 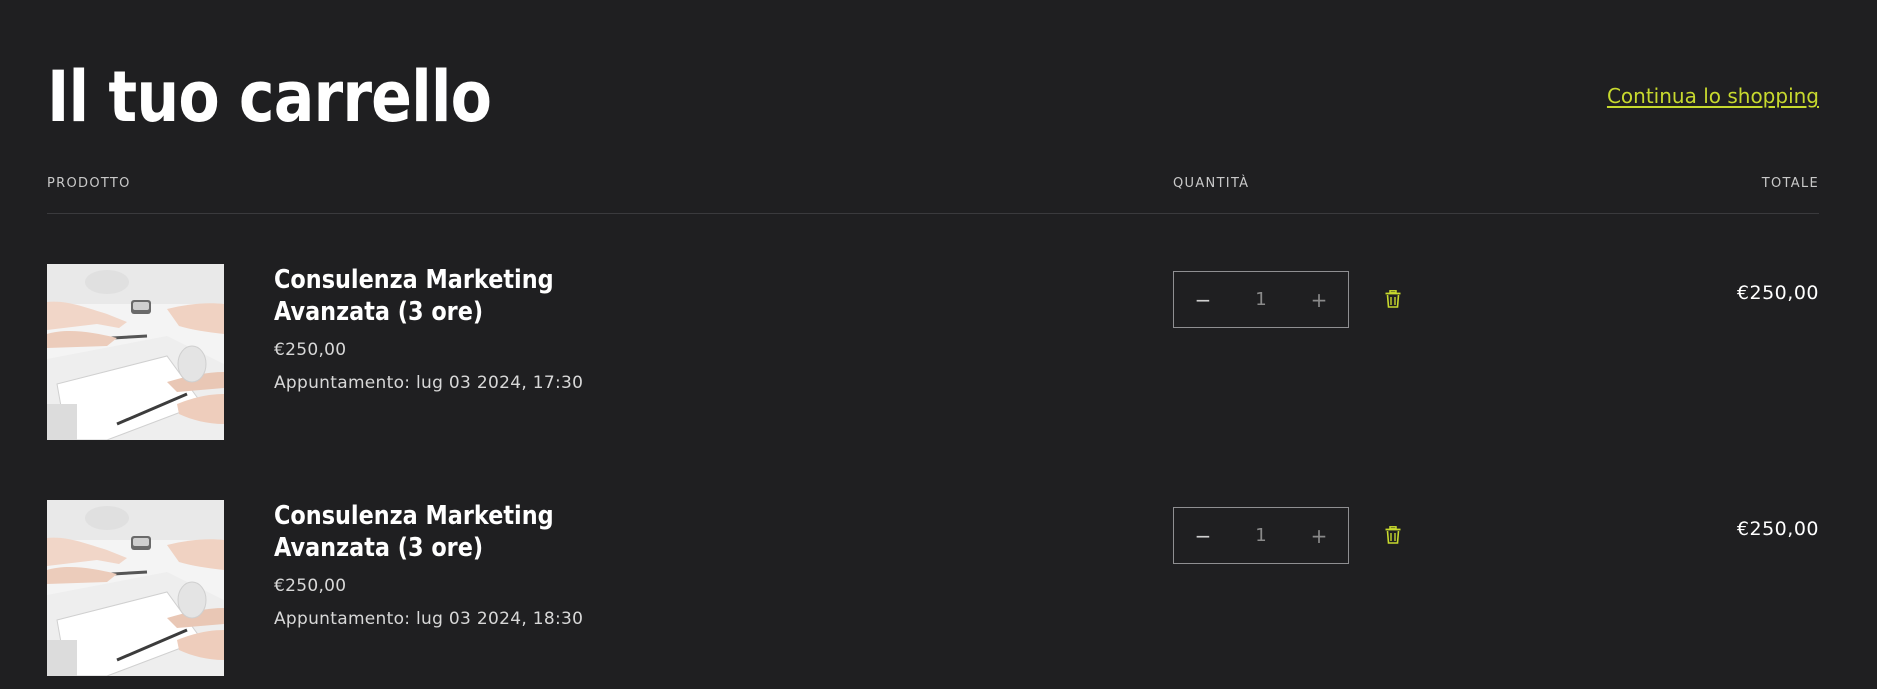 What do you see at coordinates (429, 383) in the screenshot?
I see `appointment-text: Appuntamento: lug 03 2024, 17:30` at bounding box center [429, 383].